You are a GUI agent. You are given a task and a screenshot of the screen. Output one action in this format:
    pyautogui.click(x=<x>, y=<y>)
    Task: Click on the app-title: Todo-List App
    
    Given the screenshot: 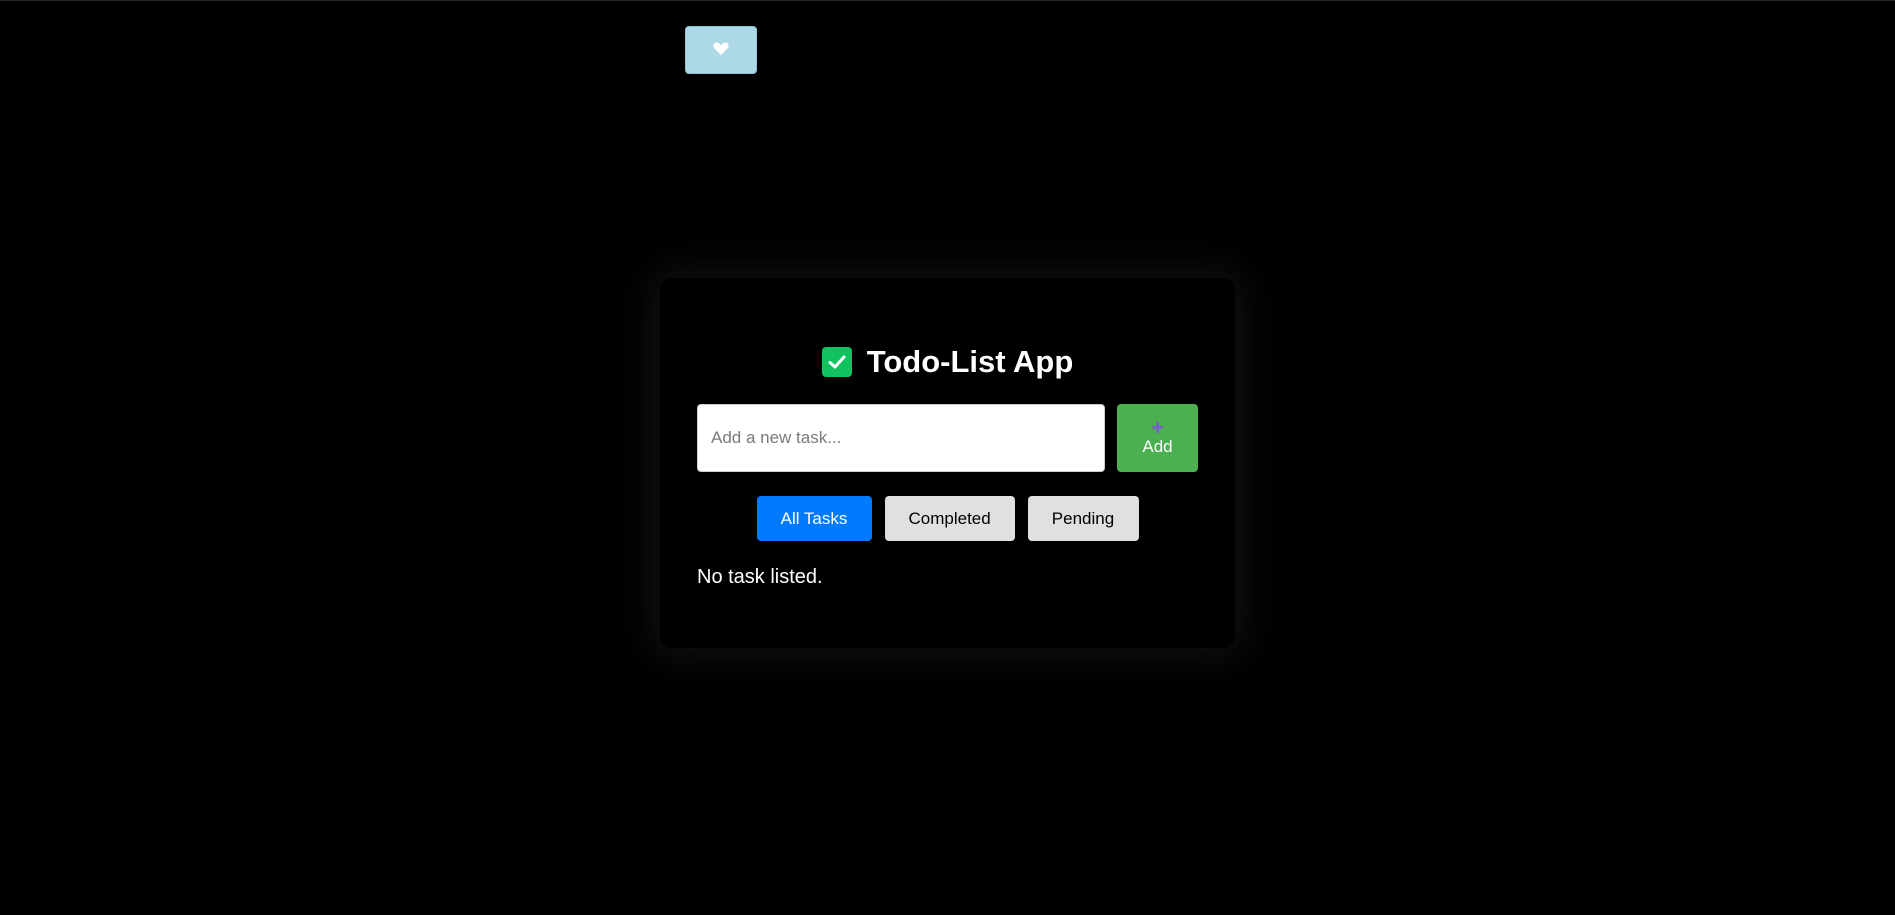 What is the action you would take?
    pyautogui.click(x=970, y=361)
    